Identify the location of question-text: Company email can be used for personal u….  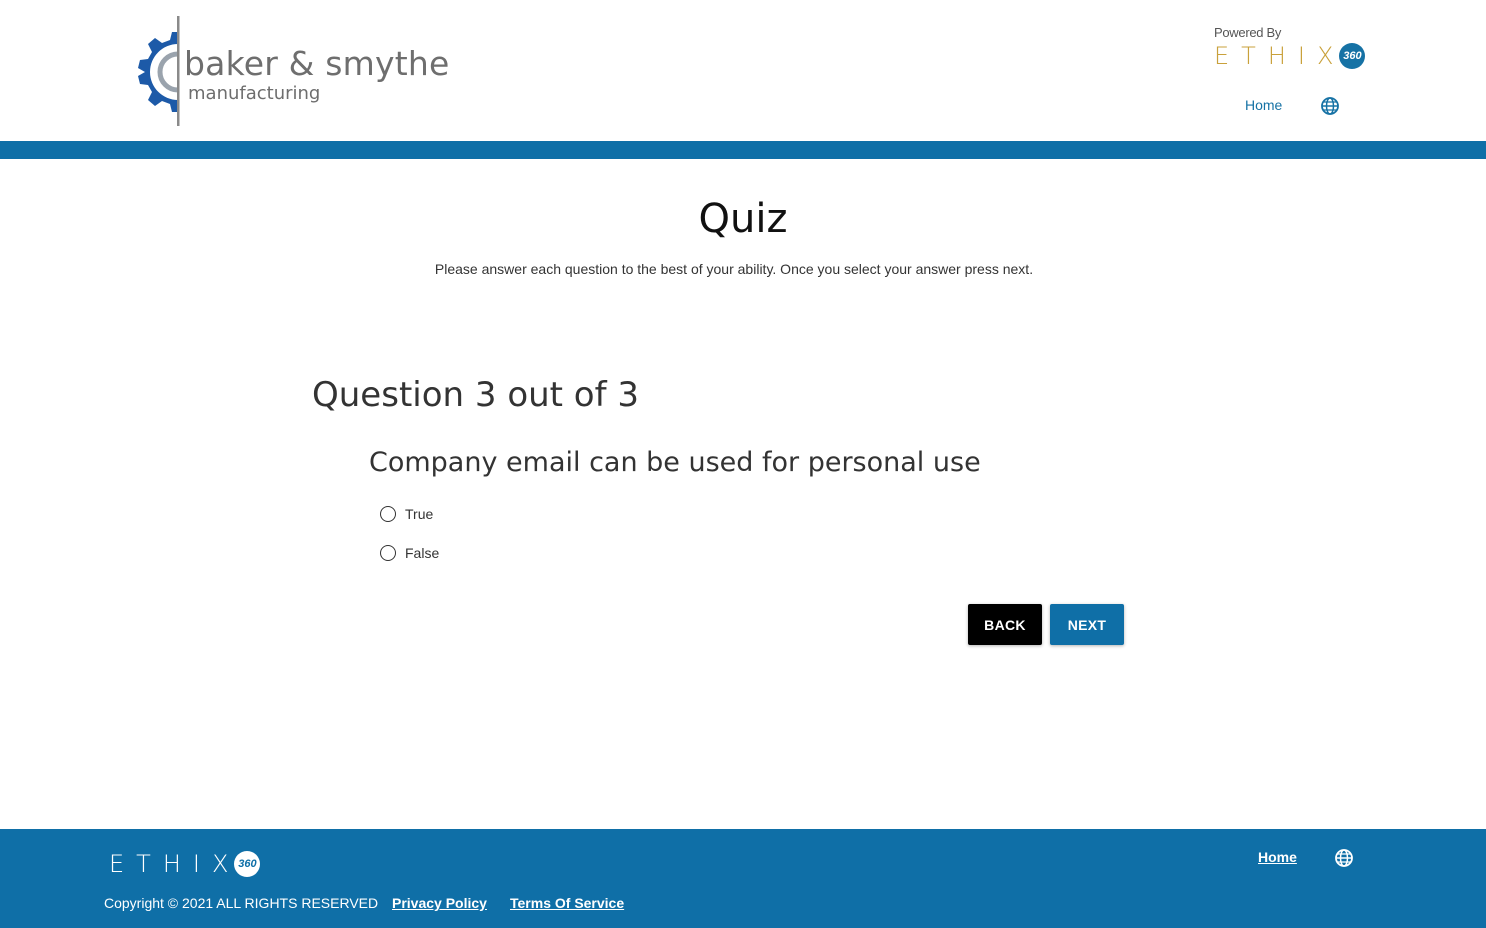
(675, 462).